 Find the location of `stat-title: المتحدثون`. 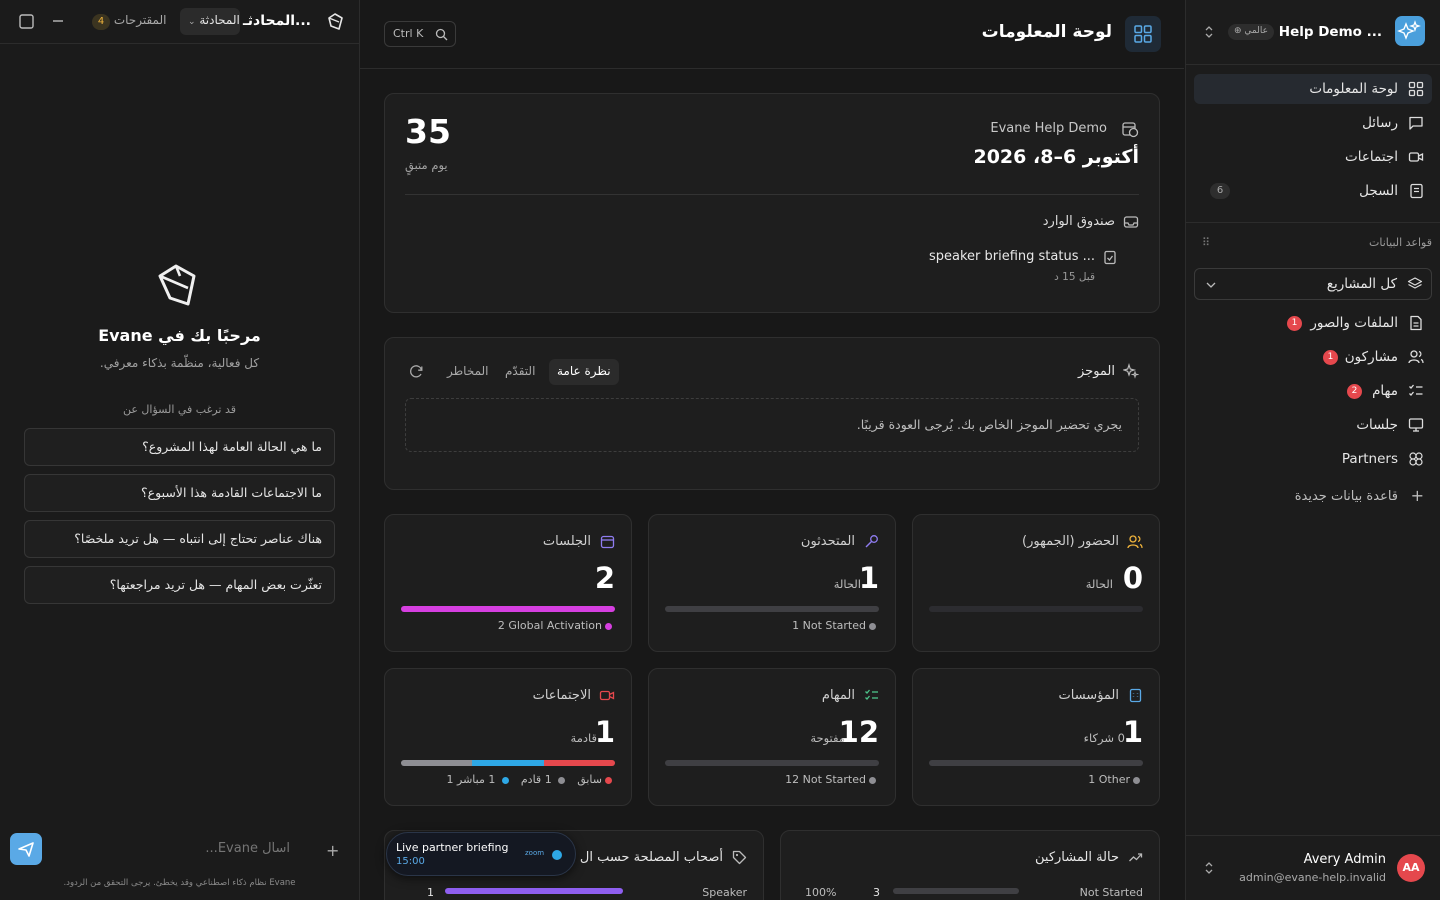

stat-title: المتحدثون is located at coordinates (827, 541).